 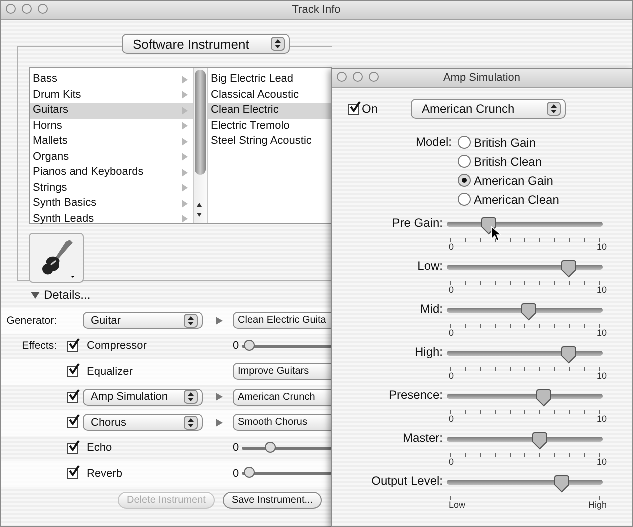 What do you see at coordinates (111, 172) in the screenshot?
I see `category-item: Pianos and Keyboards` at bounding box center [111, 172].